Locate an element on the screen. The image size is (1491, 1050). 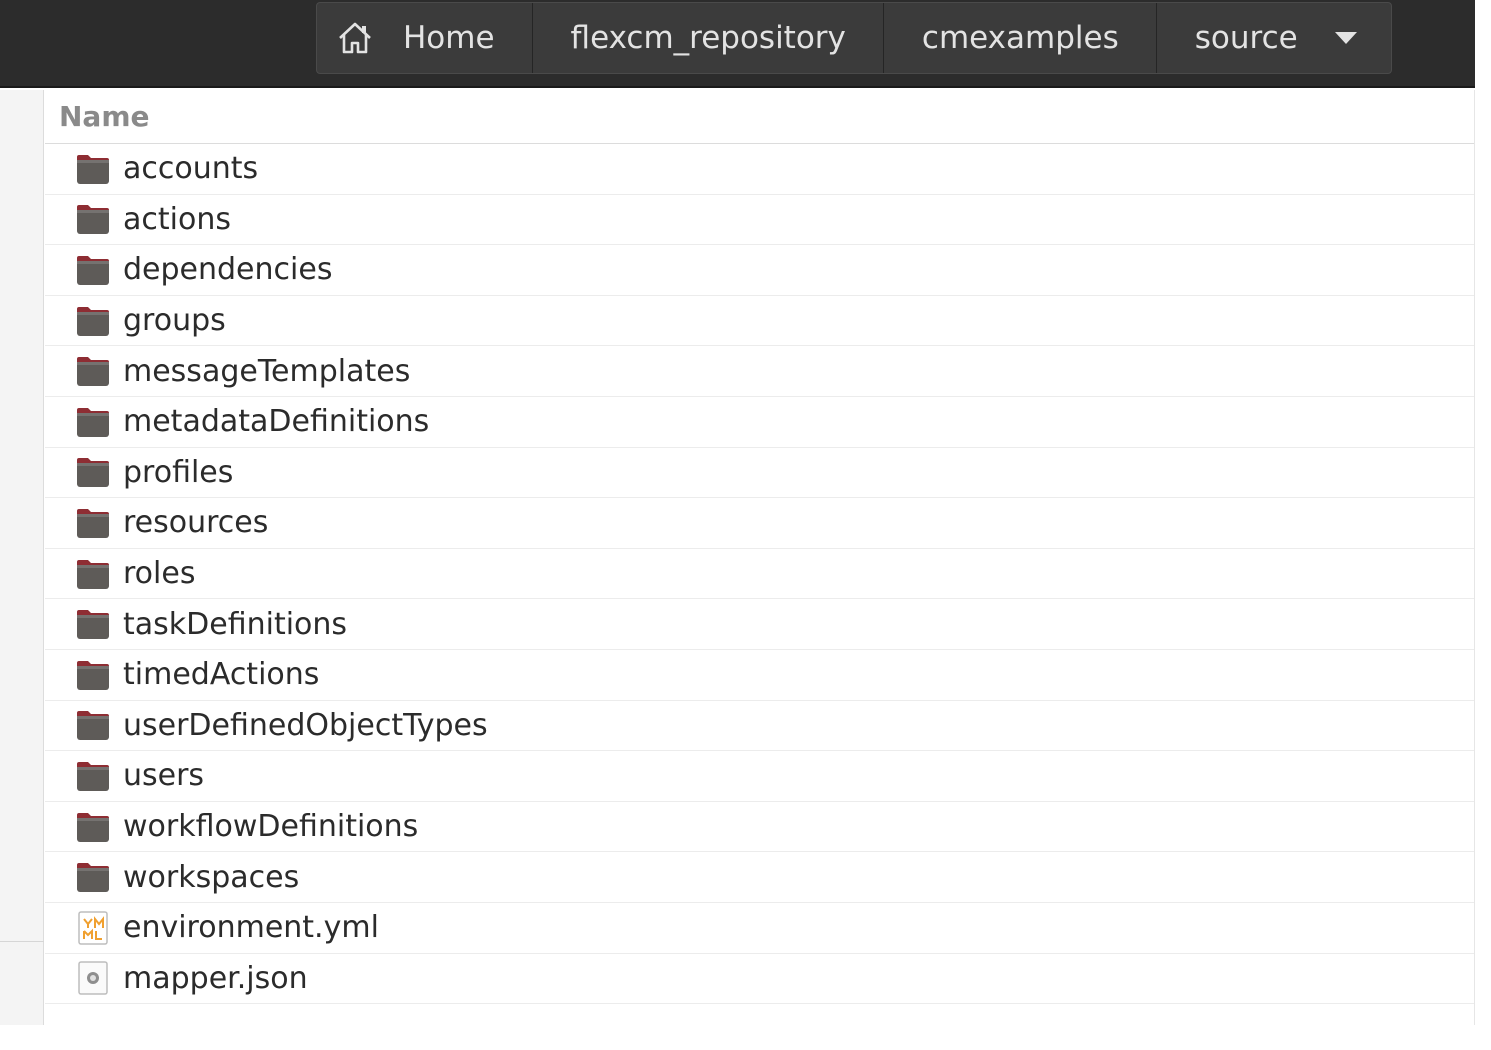
file-name: users is located at coordinates (164, 776).